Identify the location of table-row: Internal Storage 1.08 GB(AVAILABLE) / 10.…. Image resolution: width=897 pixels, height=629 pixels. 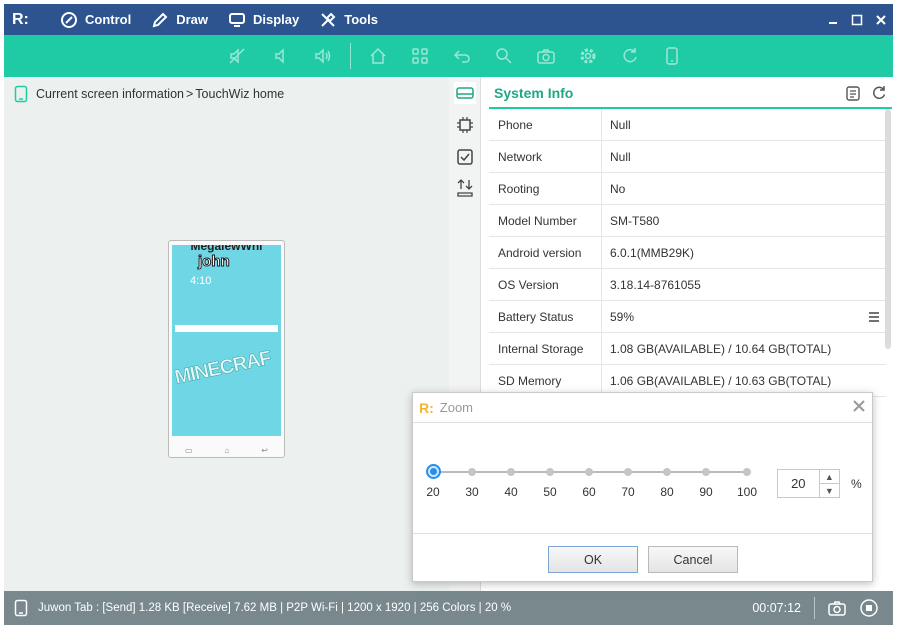
(687, 349).